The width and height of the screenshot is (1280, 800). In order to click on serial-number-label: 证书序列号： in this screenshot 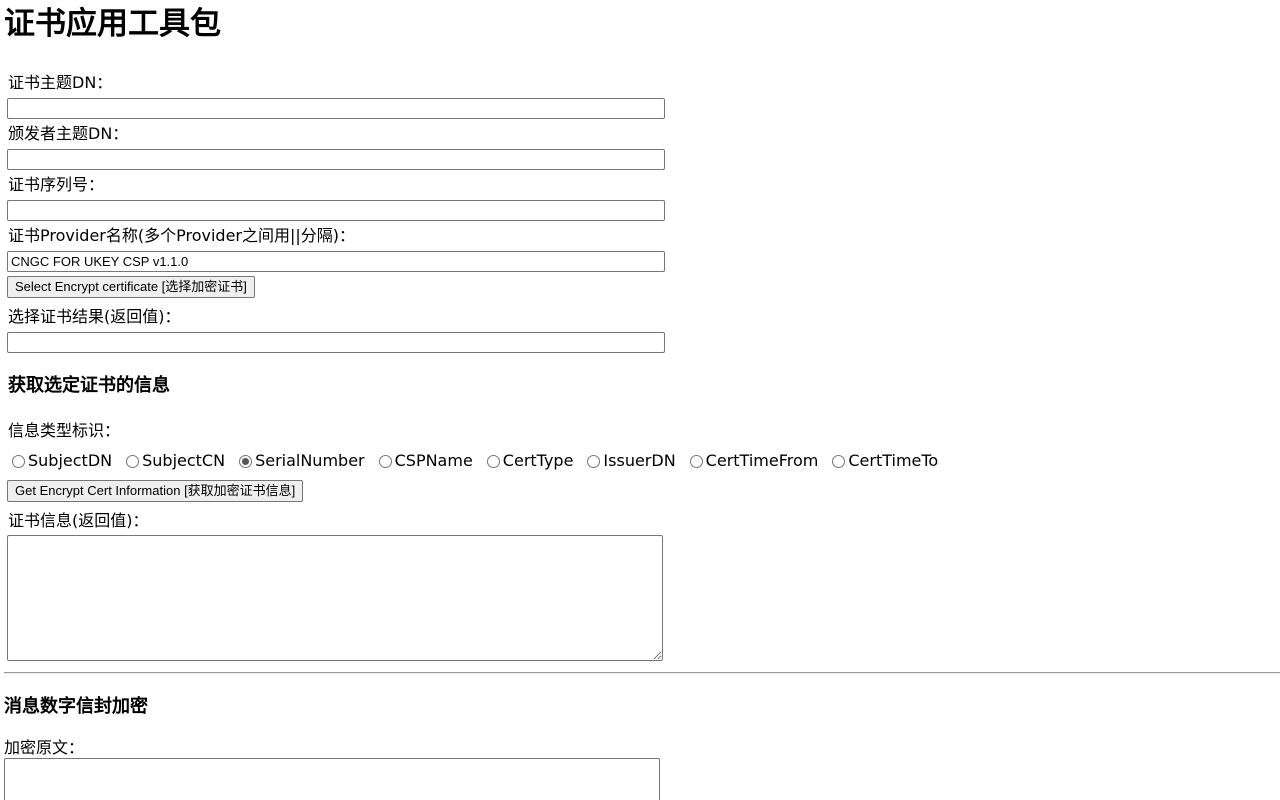, I will do `click(56, 184)`.